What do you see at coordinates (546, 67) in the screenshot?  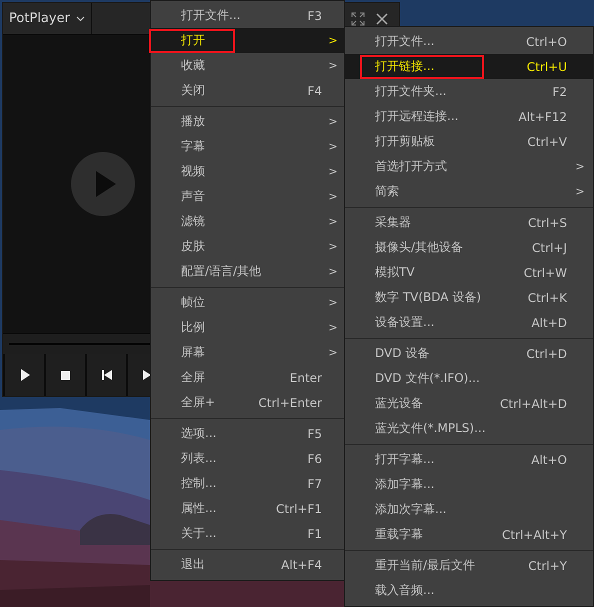 I see `shortcut-text: Ctrl+U` at bounding box center [546, 67].